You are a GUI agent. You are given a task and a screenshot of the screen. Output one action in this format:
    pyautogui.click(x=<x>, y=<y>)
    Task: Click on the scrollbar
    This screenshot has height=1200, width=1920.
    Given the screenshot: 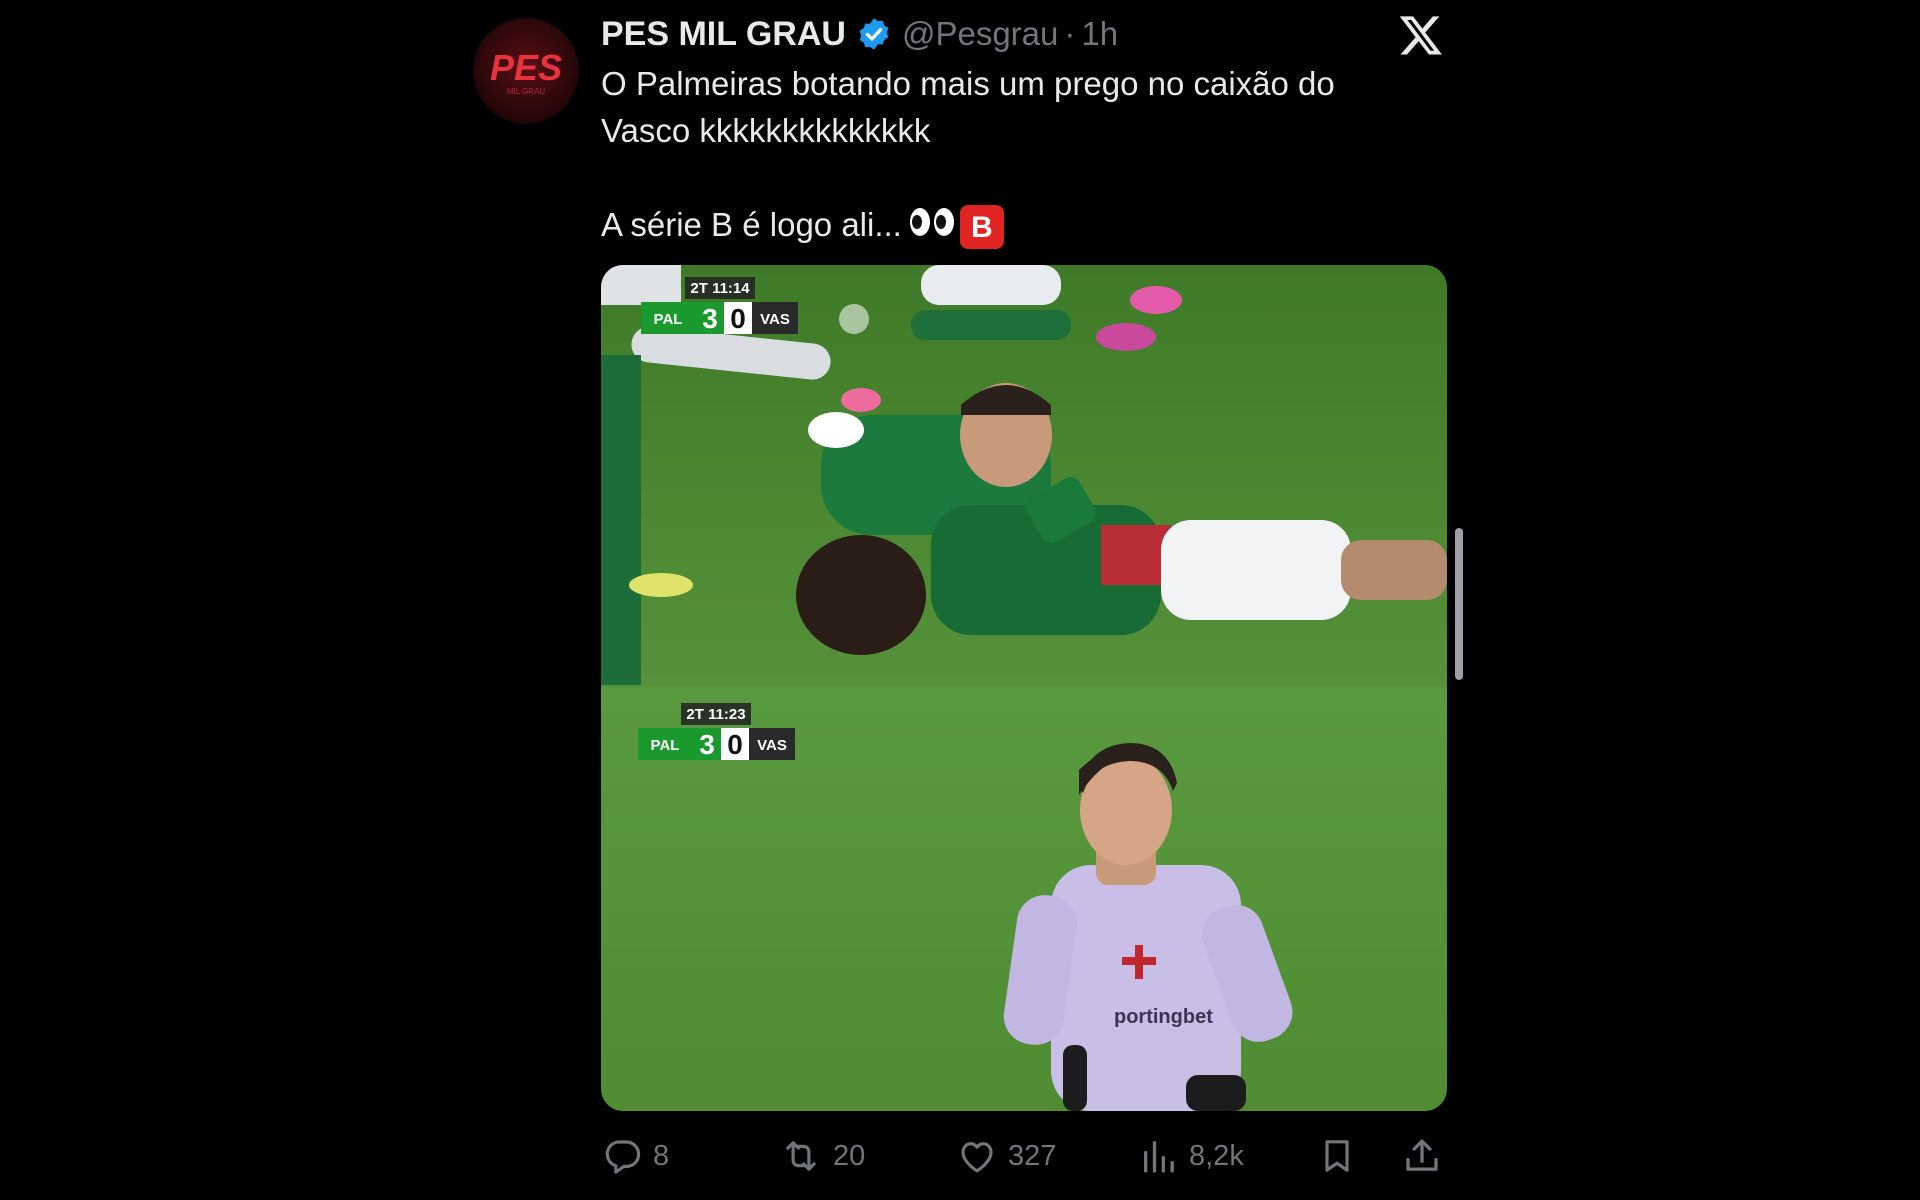 What is the action you would take?
    pyautogui.click(x=1459, y=604)
    